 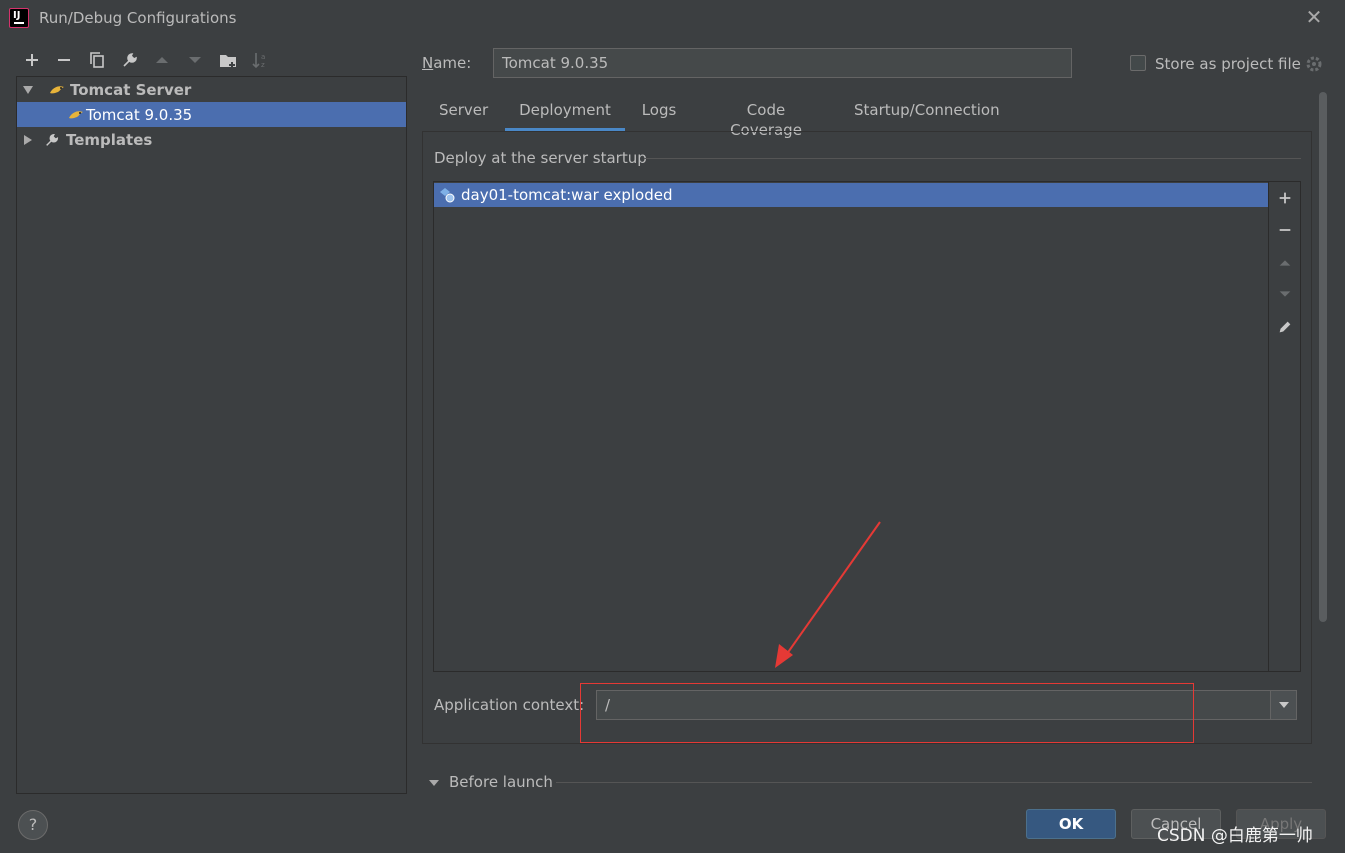 What do you see at coordinates (659, 115) in the screenshot?
I see `tab-logs: Logs` at bounding box center [659, 115].